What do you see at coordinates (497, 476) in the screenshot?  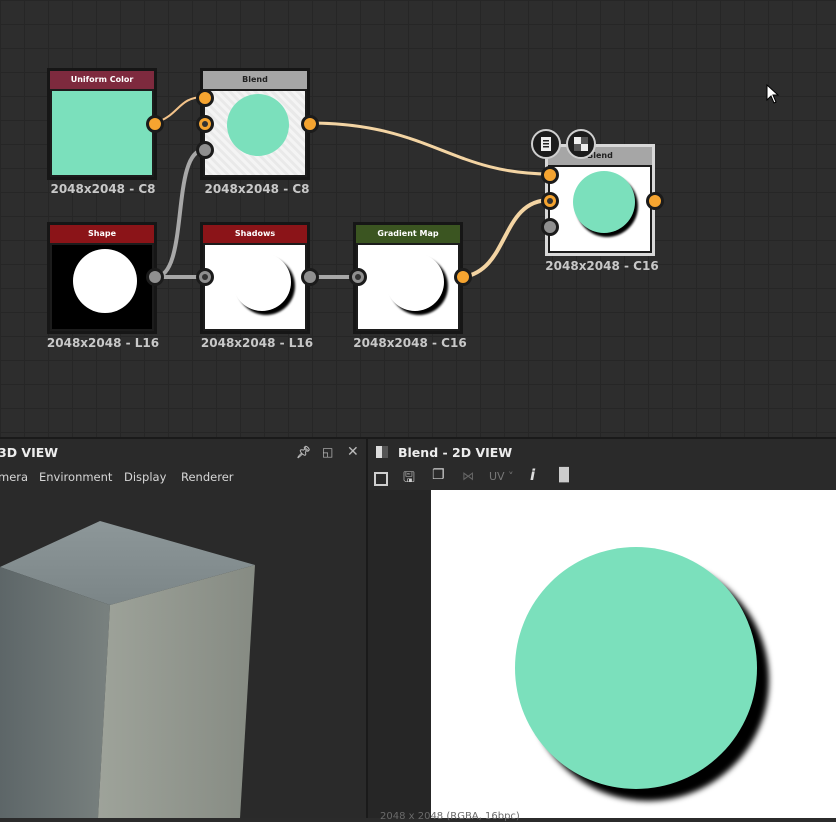 I see `uv-label: UV` at bounding box center [497, 476].